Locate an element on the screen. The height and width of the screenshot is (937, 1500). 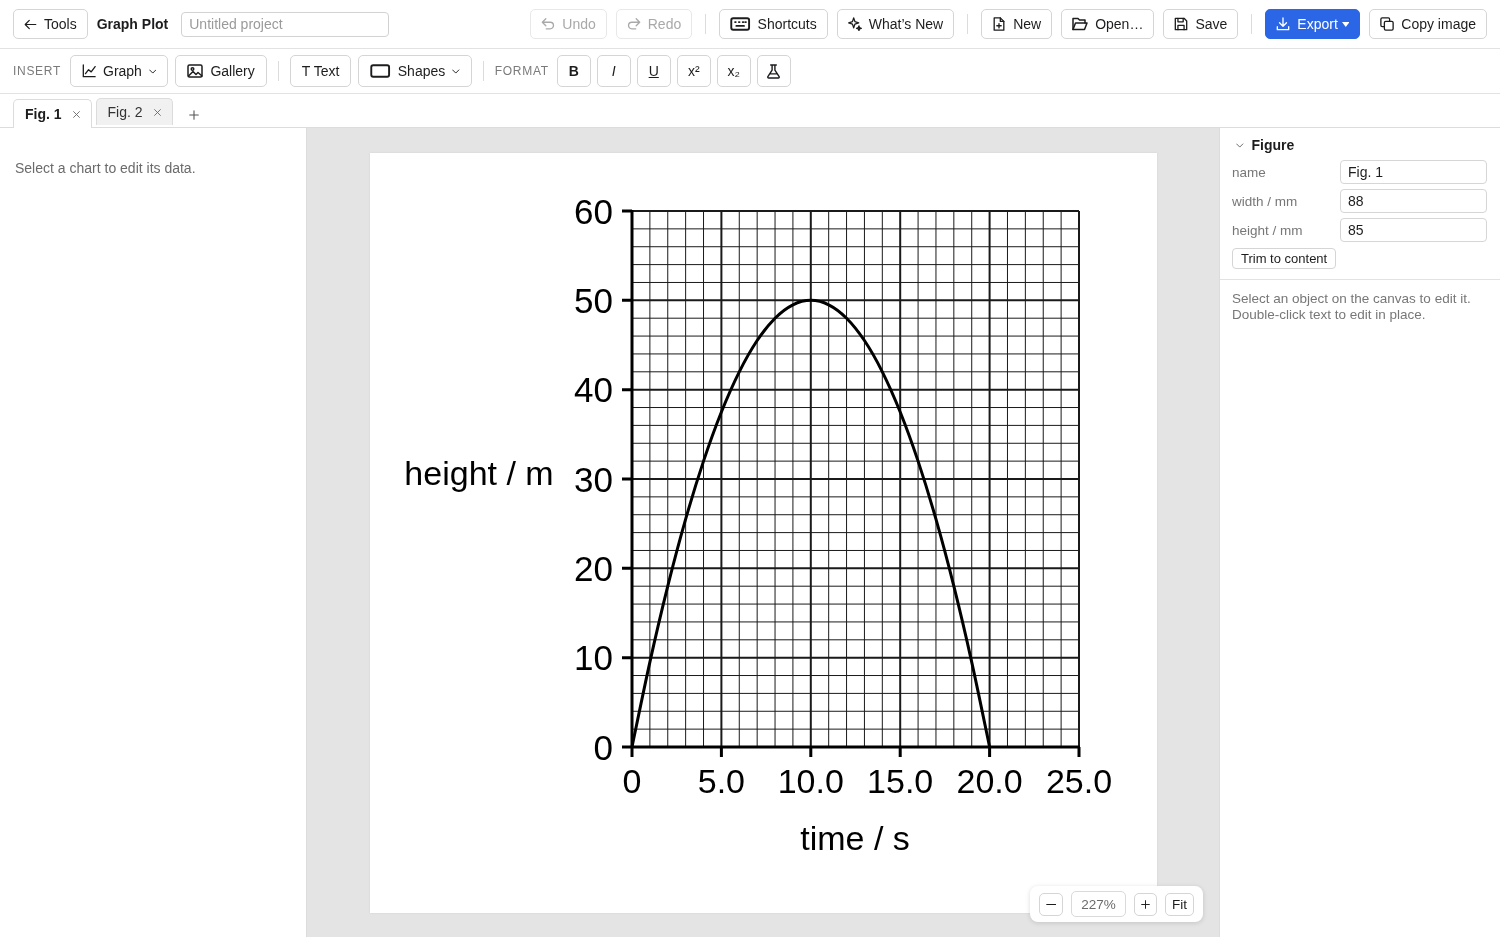
zoom-in-button is located at coordinates (1145, 904).